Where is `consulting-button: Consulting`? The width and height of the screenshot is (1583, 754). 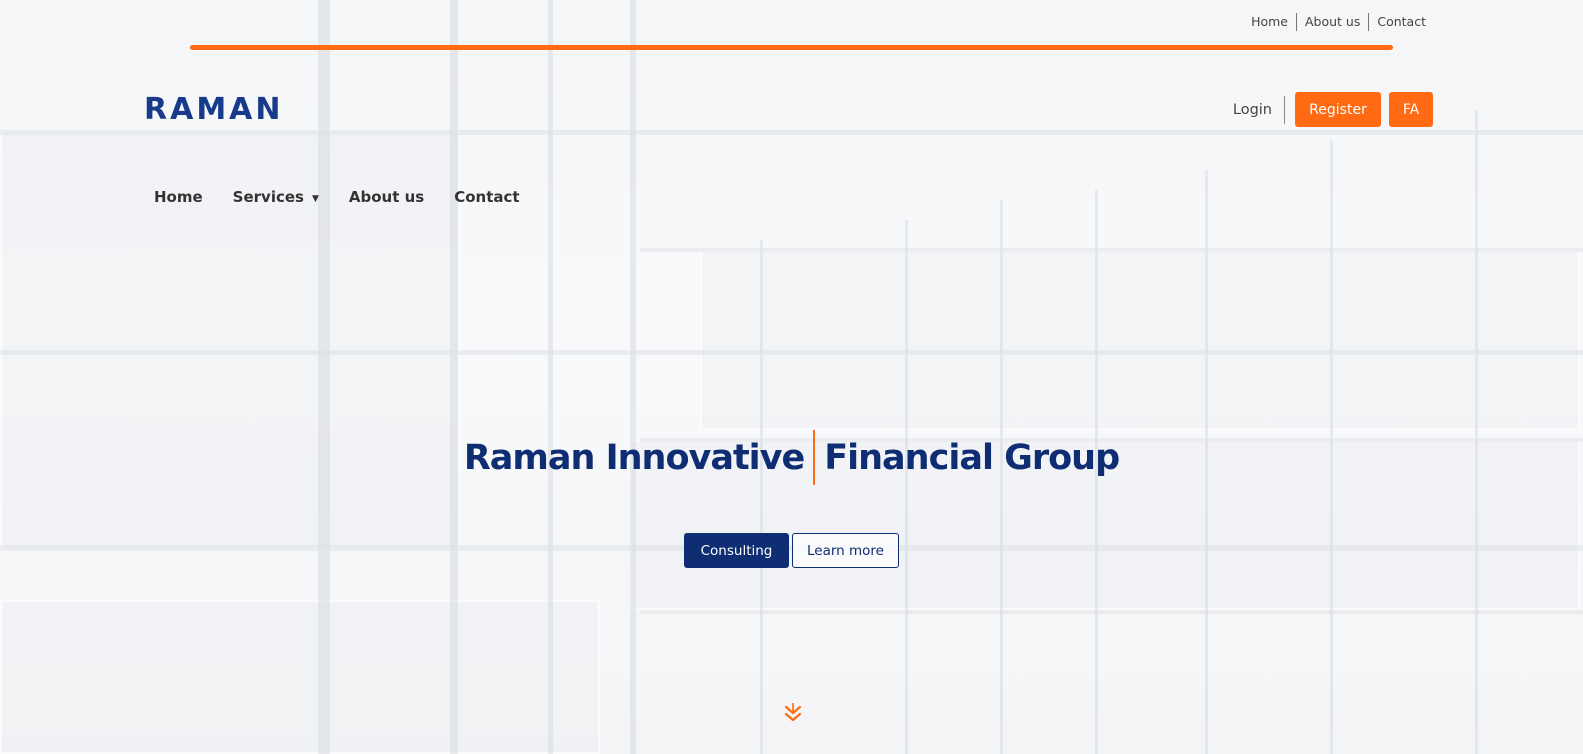 consulting-button: Consulting is located at coordinates (736, 550).